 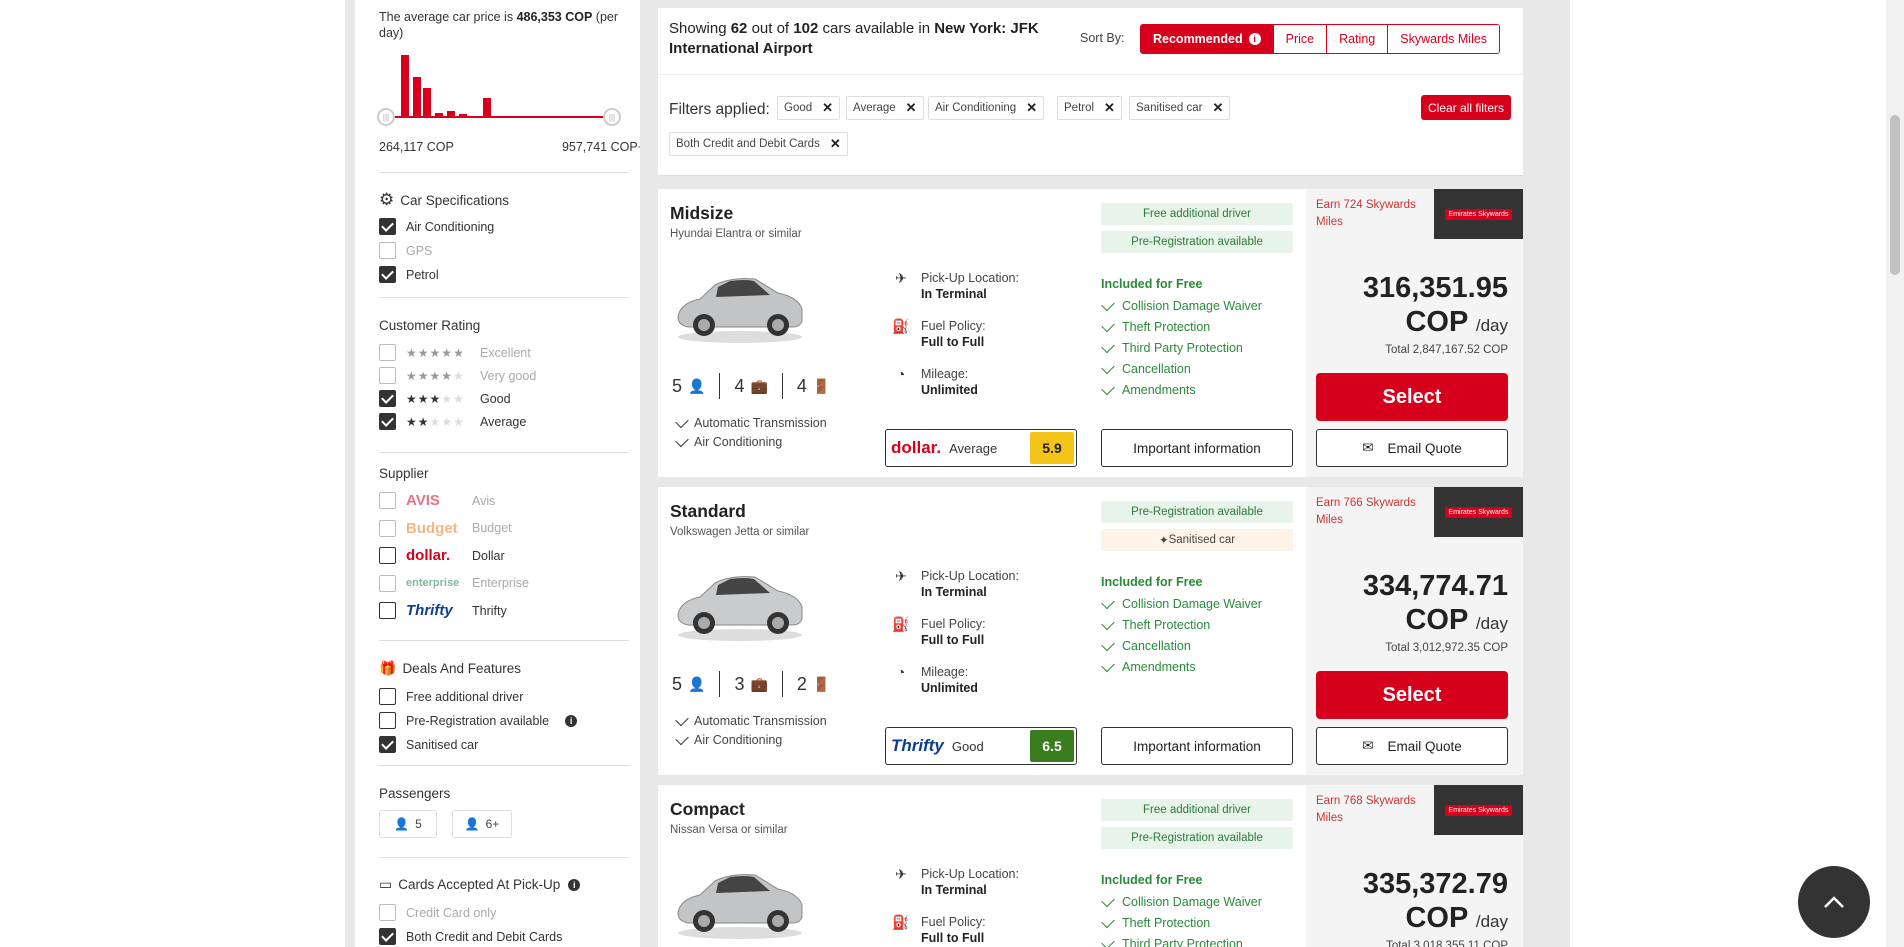 I want to click on car-model: Nissan Versa or similar, so click(x=729, y=830).